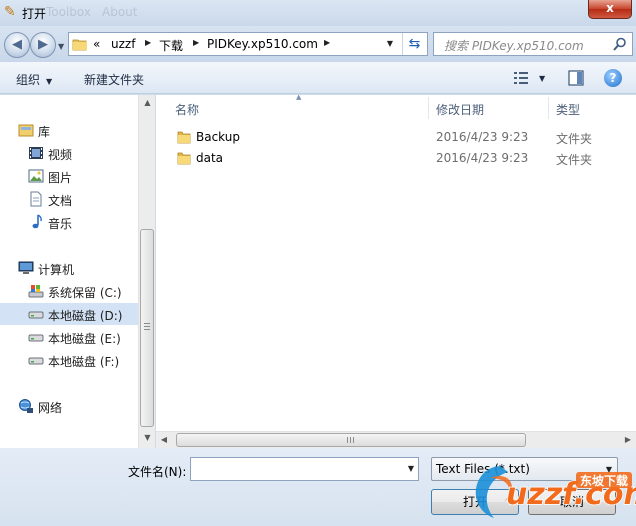 The image size is (636, 526). I want to click on title-bar: ✎ 打开 Toolbox About x, so click(318, 13).